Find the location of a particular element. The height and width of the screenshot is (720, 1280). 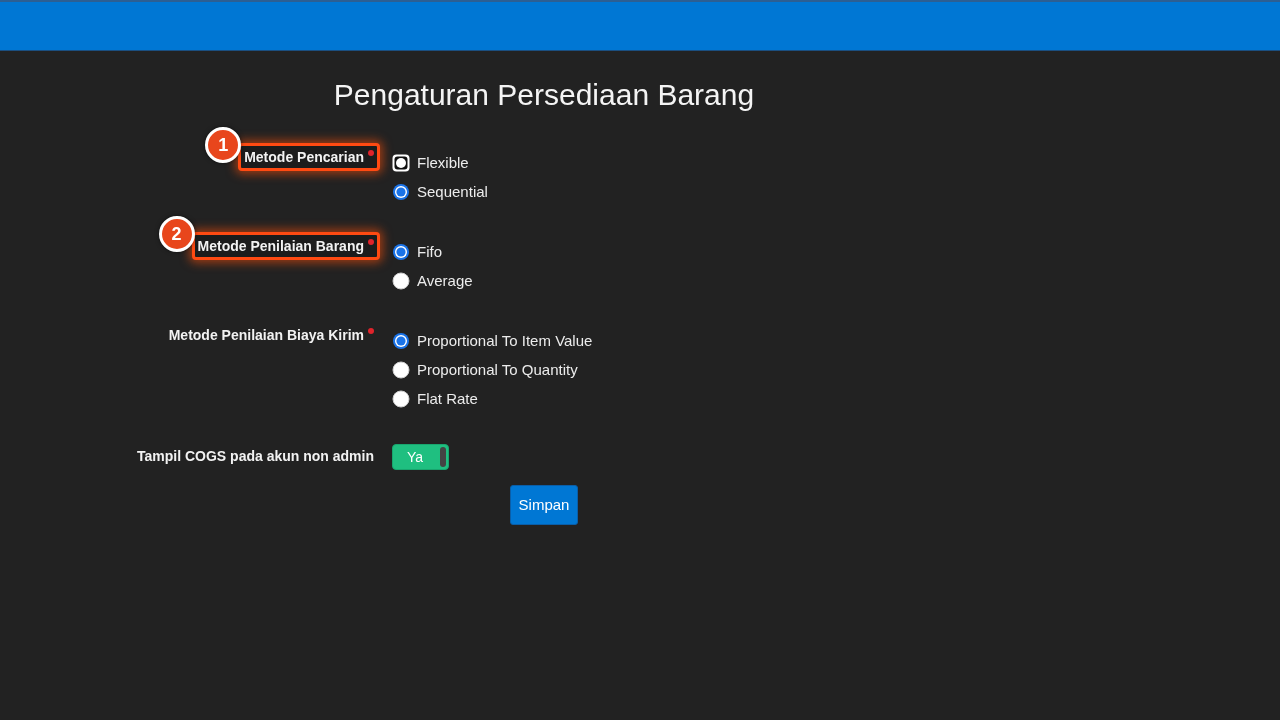

page-title: Pengaturan Persediaan Barang is located at coordinates (544, 95).